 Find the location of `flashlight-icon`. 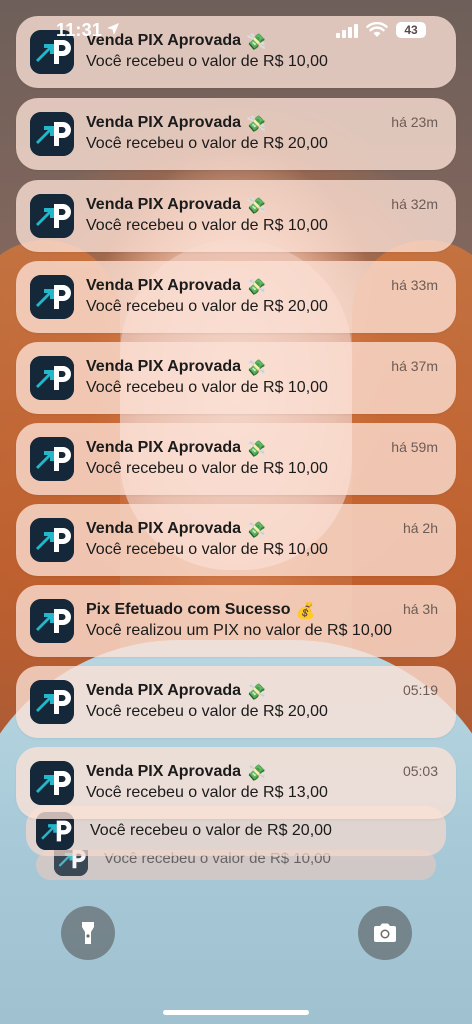

flashlight-icon is located at coordinates (88, 933).